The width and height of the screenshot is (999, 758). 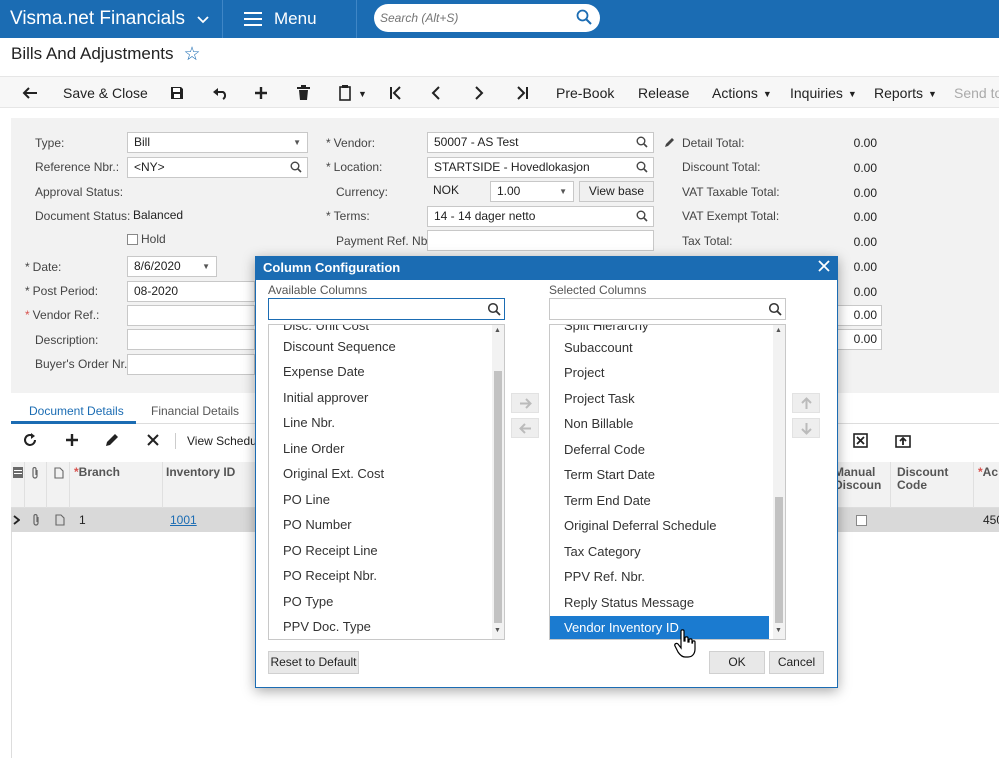 I want to click on column-header-inventory-id: Inventory ID, so click(x=200, y=472).